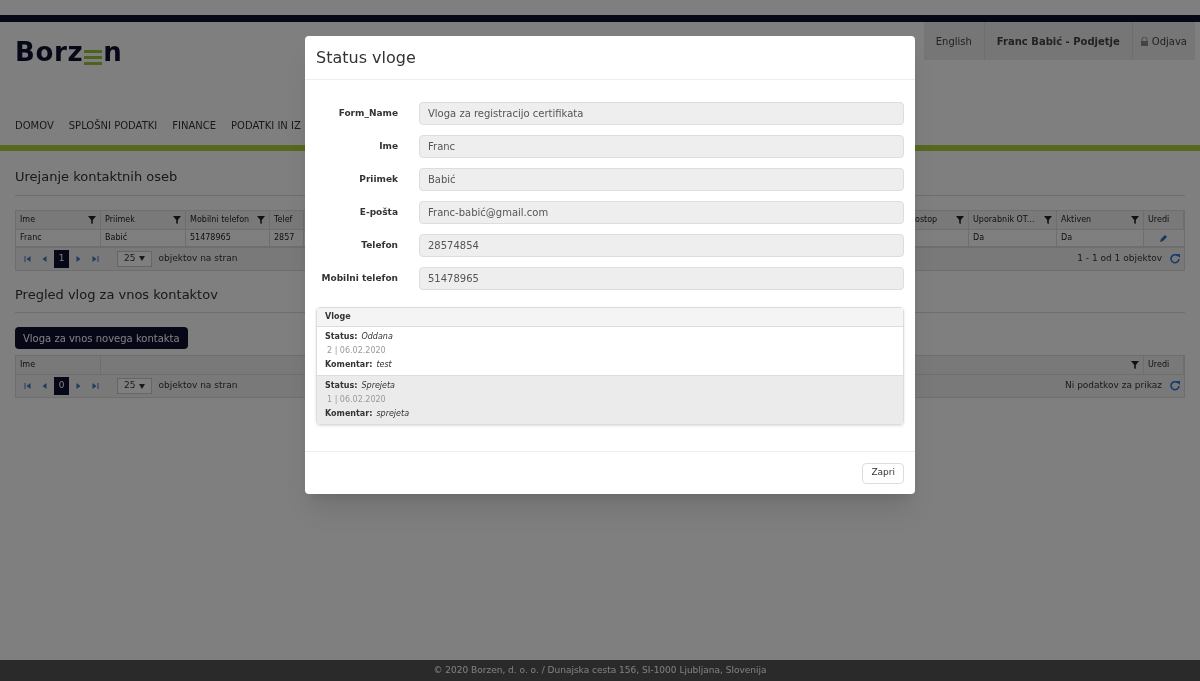  I want to click on table-cell: Da, so click(1013, 237).